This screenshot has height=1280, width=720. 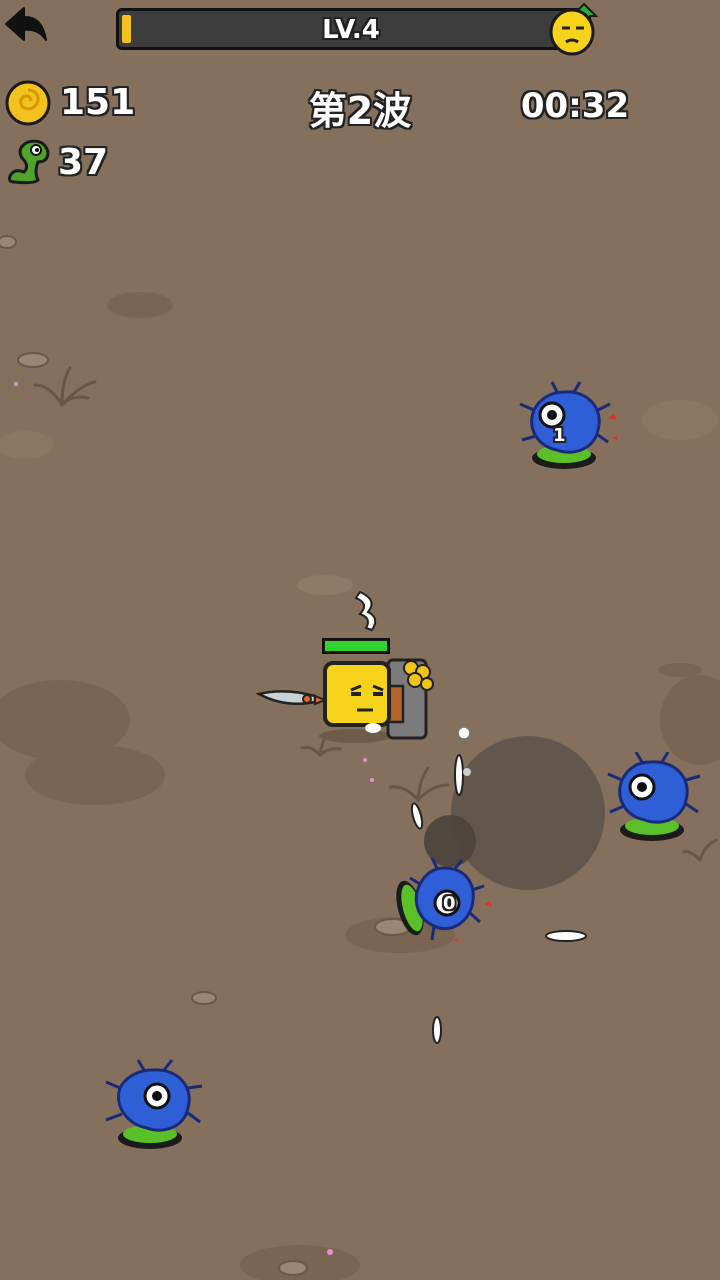 I want to click on coin-count: 151, so click(x=98, y=102).